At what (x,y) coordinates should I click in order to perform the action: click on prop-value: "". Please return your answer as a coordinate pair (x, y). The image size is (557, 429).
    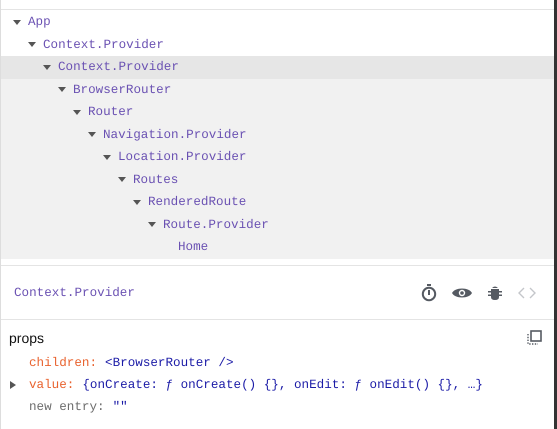
    Looking at the image, I should click on (120, 407).